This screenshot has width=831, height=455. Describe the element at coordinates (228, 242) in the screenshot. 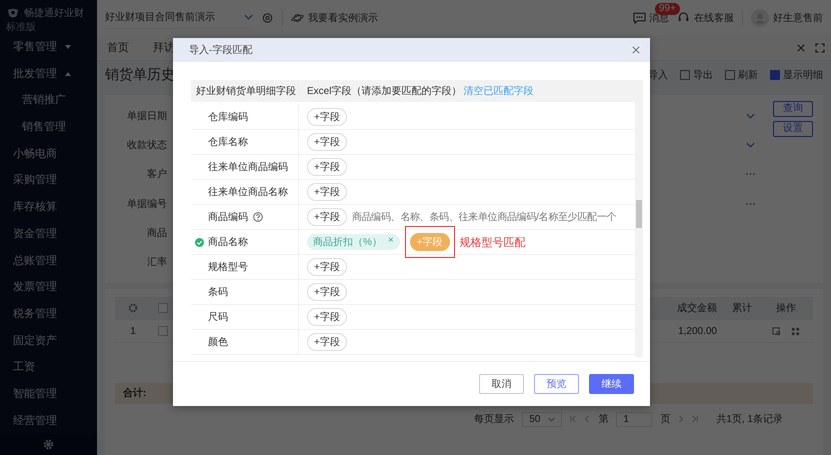

I see `field-name: 商品名称` at that location.